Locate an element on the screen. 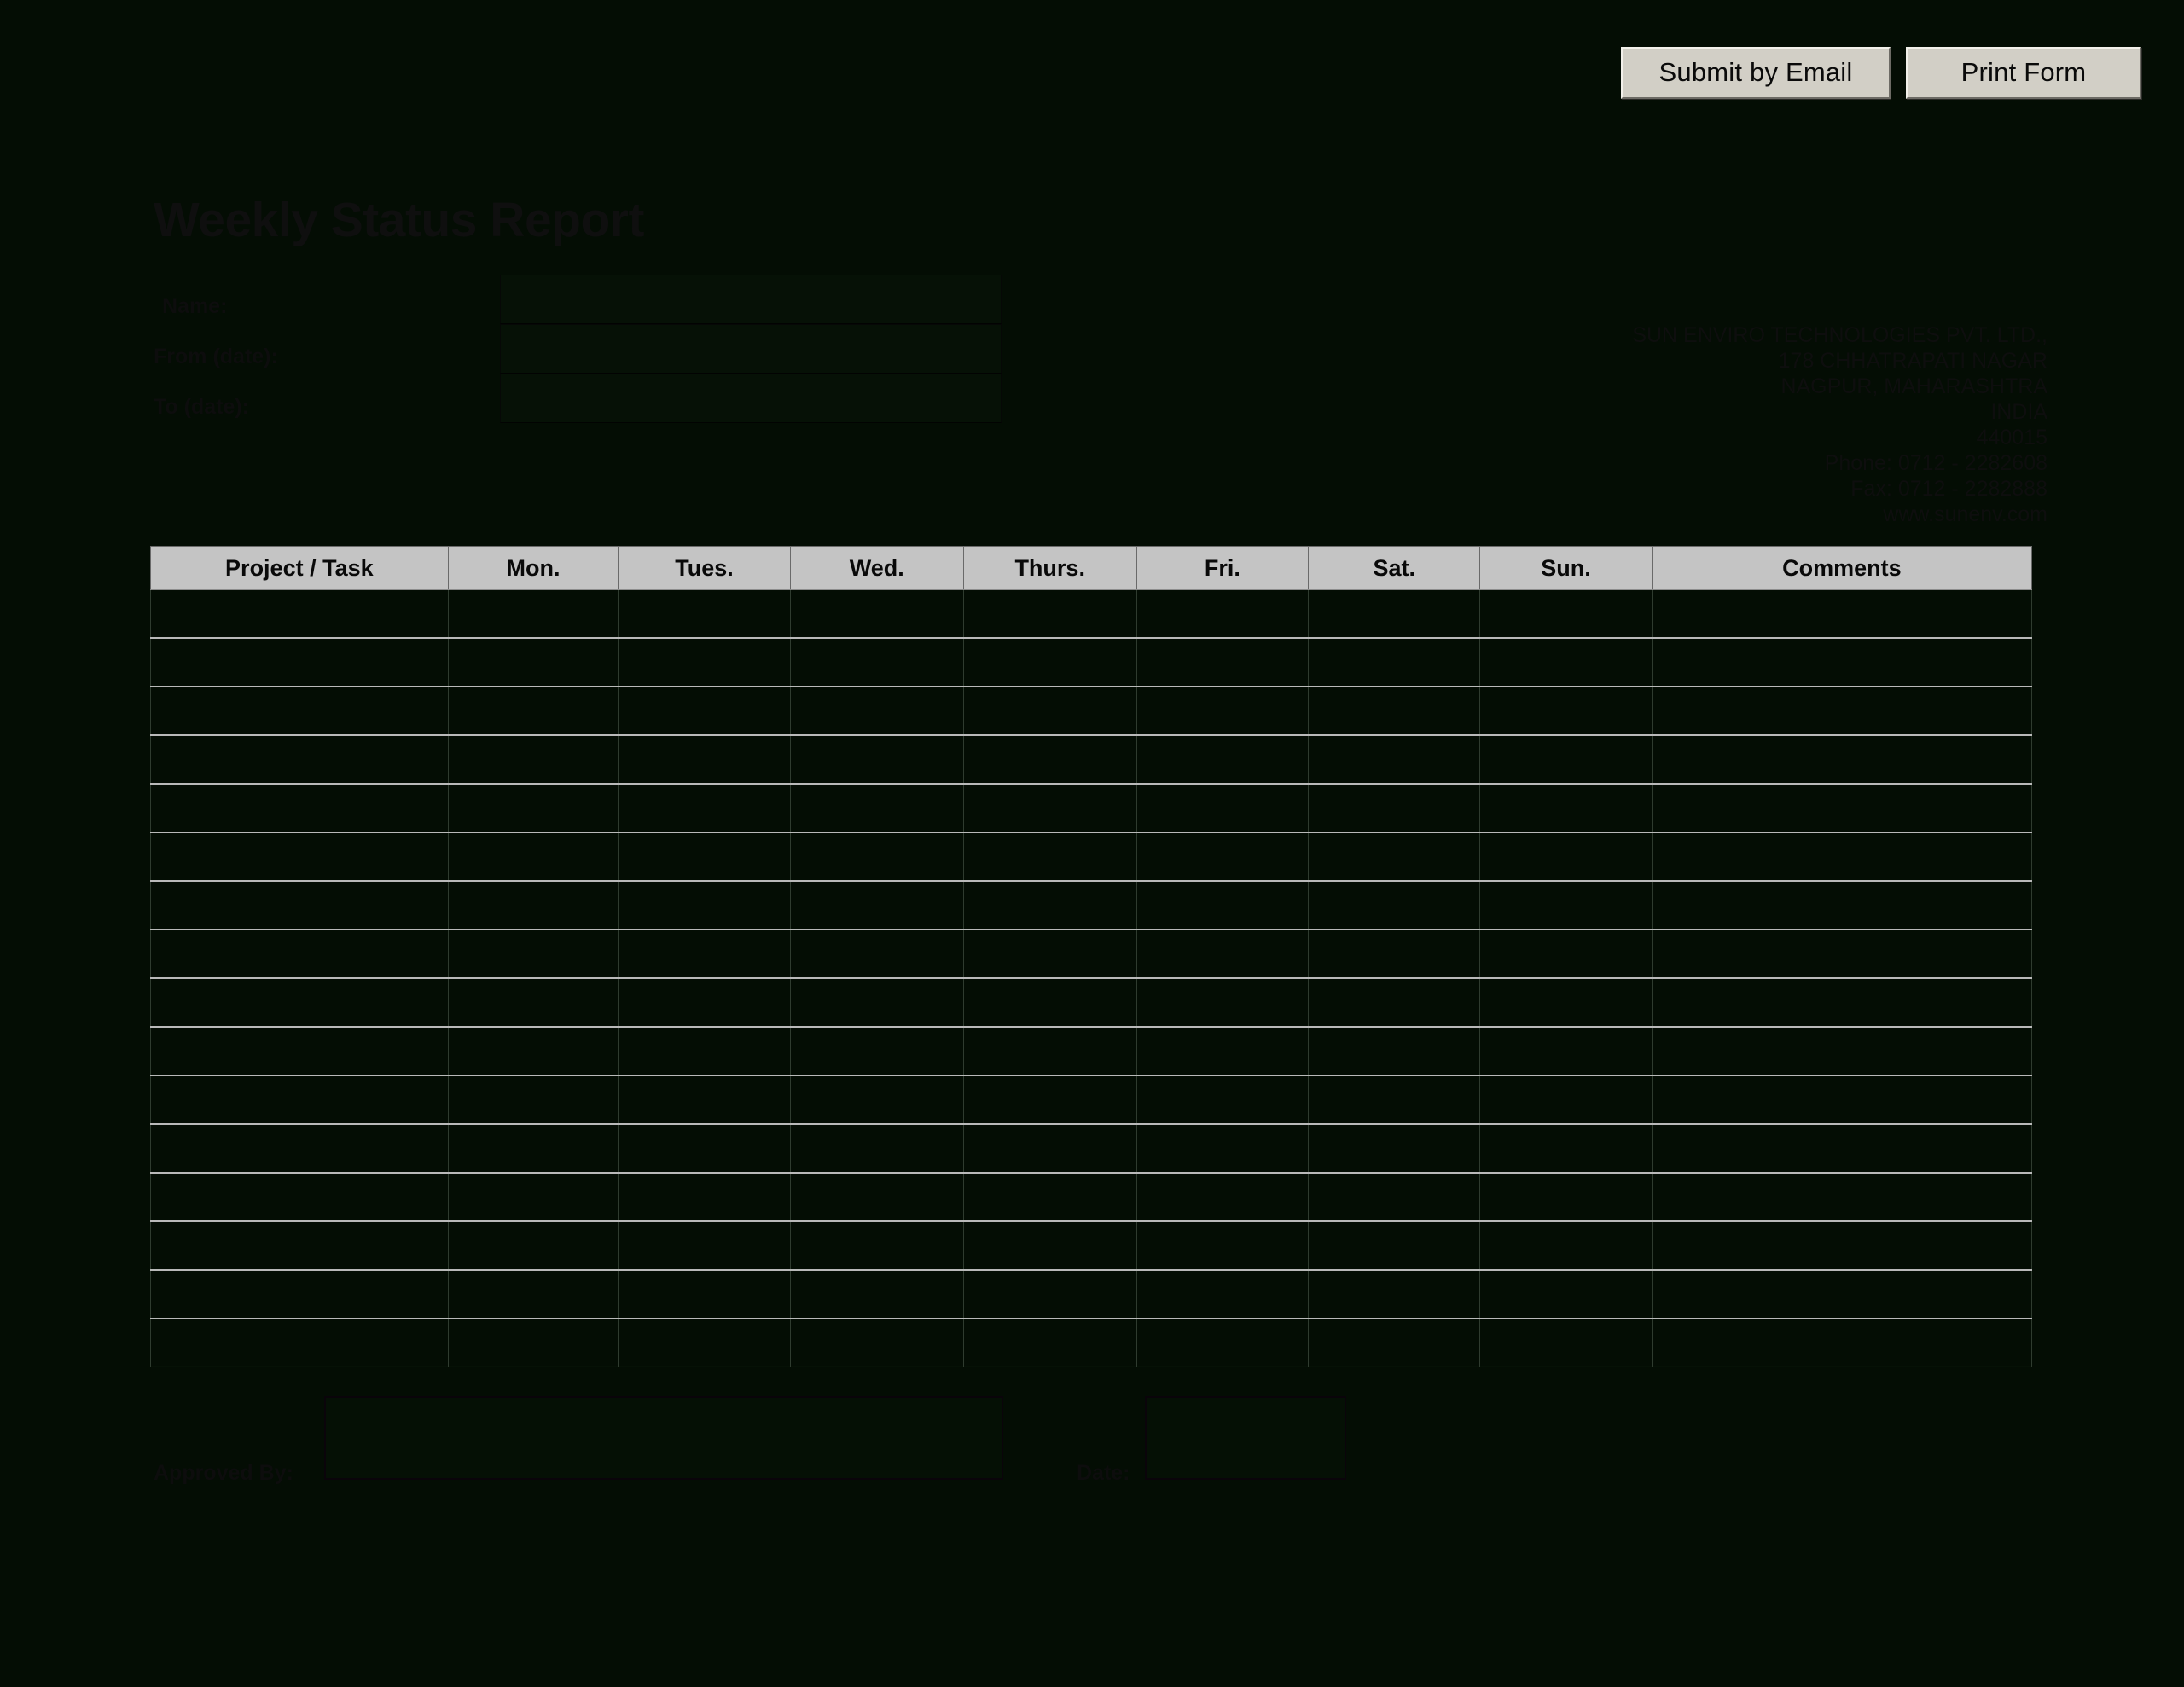 This screenshot has width=2184, height=1687. print-form-button: Print Form is located at coordinates (2024, 73).